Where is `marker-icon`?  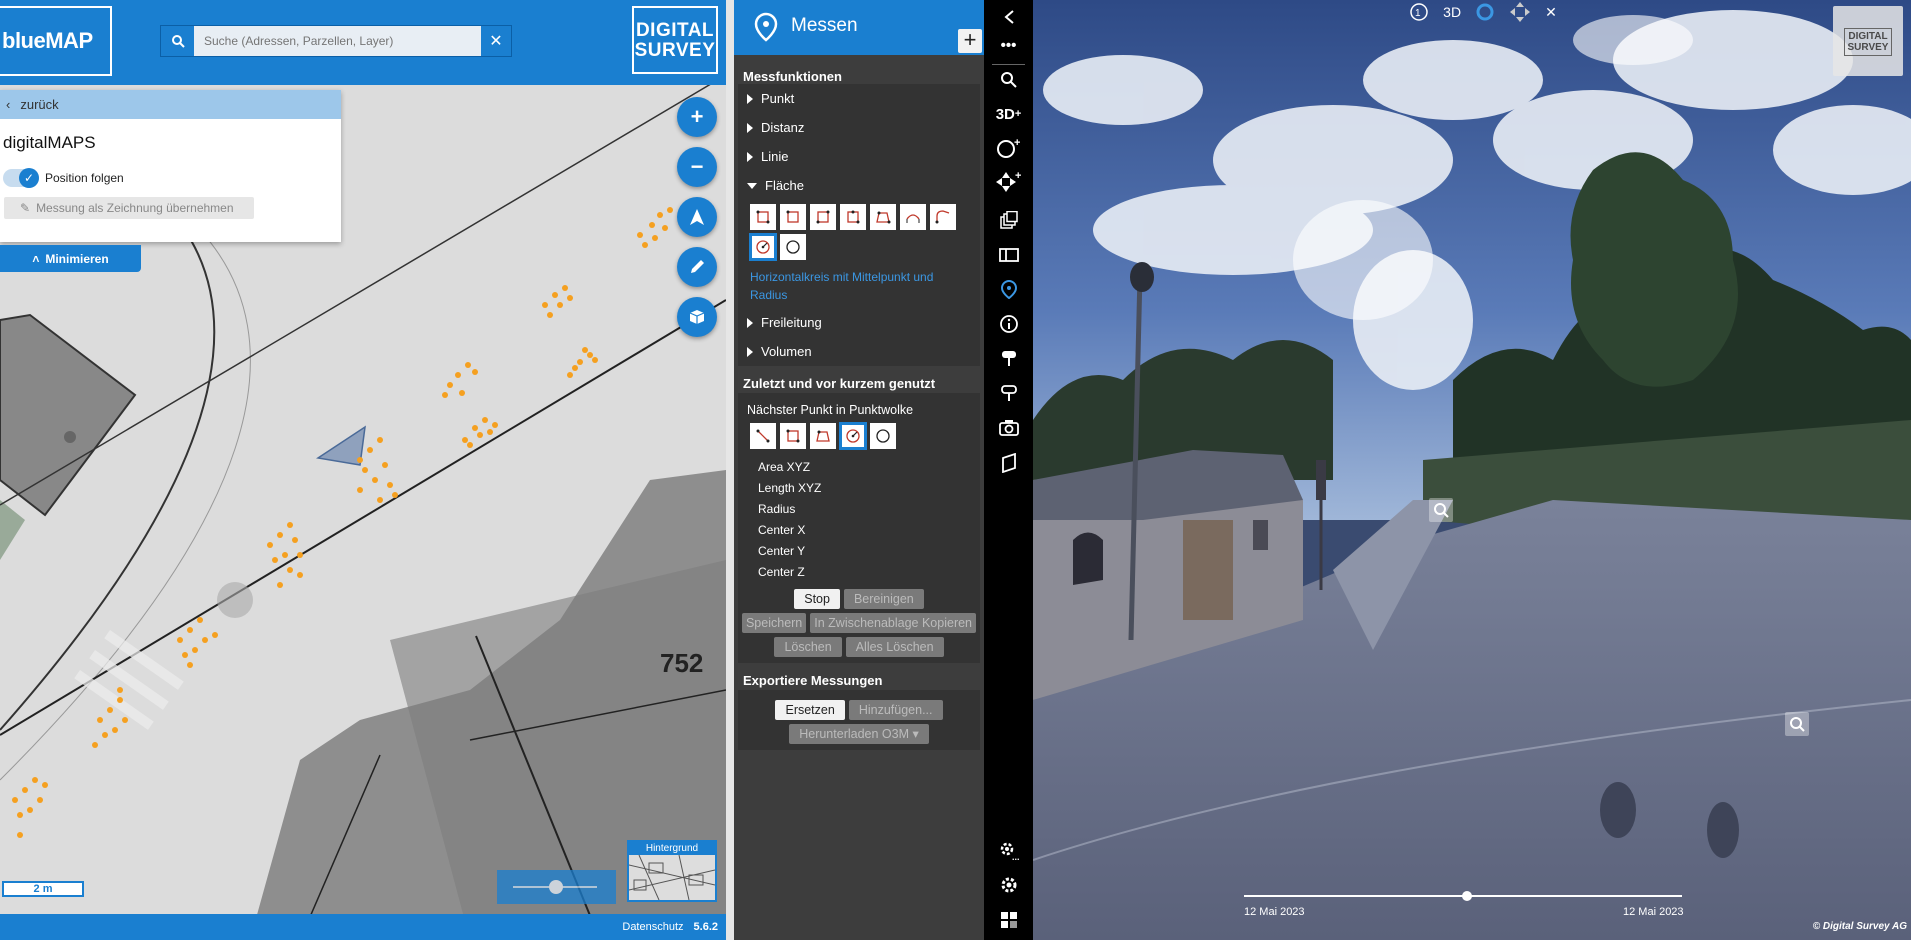
marker-icon is located at coordinates (1008, 358).